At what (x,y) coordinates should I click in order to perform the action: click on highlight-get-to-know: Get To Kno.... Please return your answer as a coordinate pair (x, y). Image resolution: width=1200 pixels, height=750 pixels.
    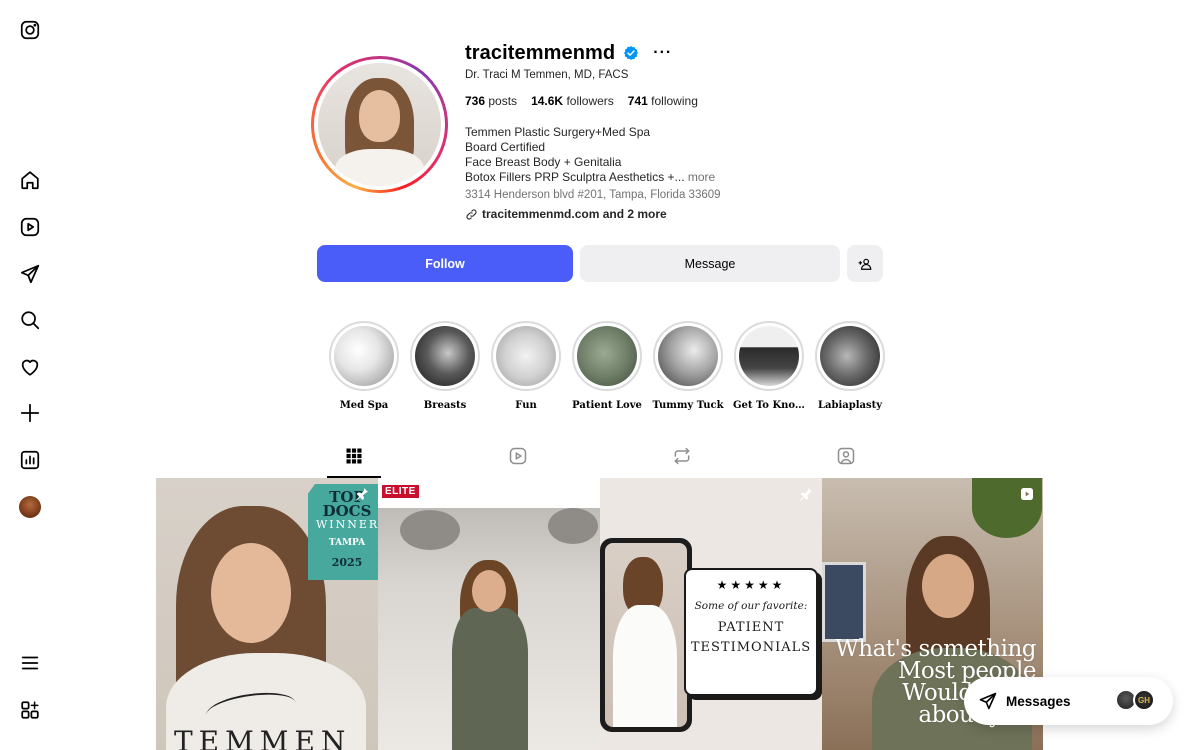
    Looking at the image, I should click on (769, 366).